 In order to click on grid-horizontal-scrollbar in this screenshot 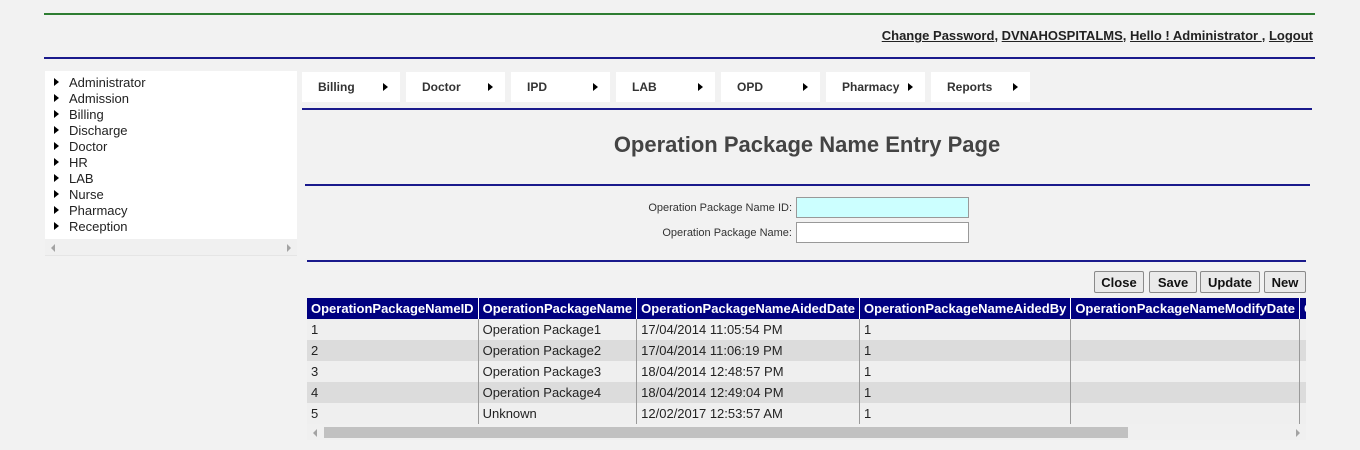, I will do `click(806, 432)`.